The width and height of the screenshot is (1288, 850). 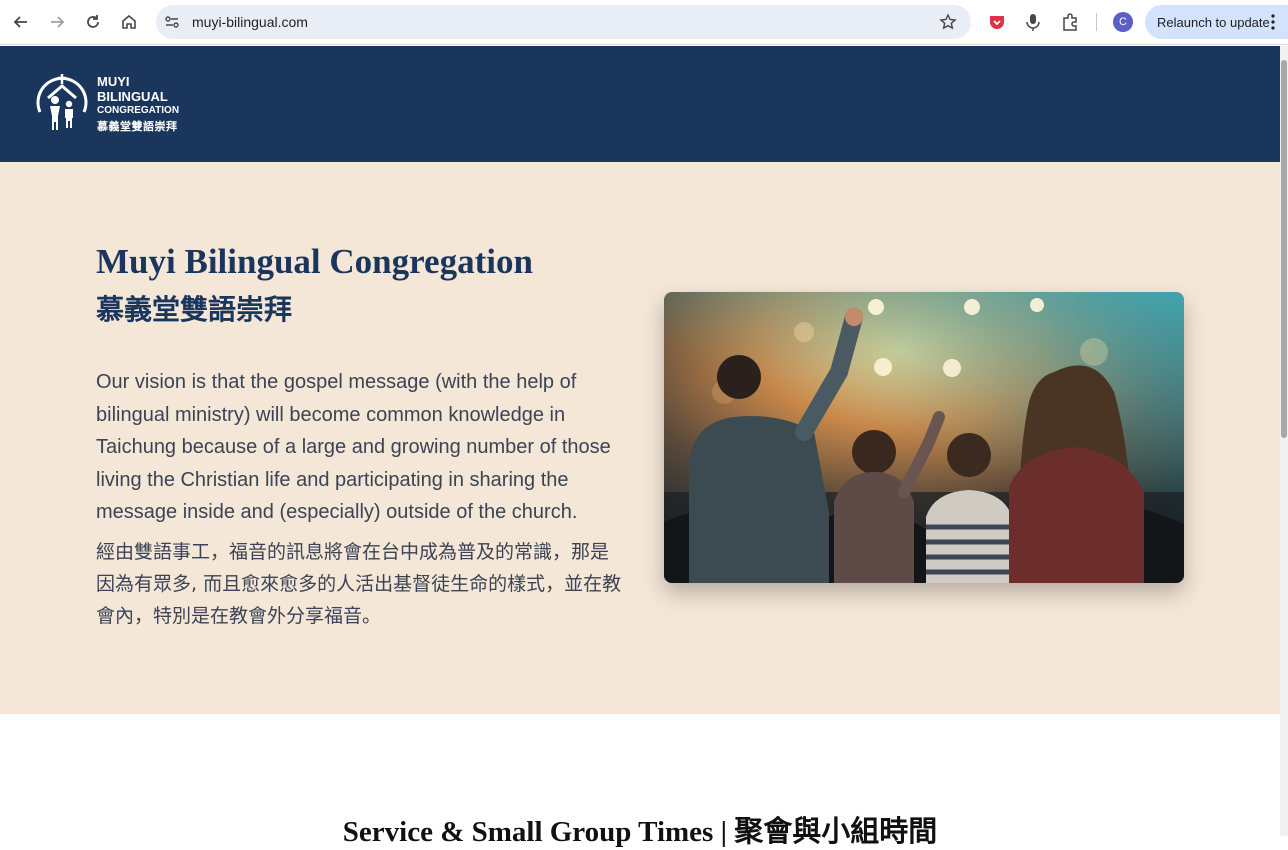 I want to click on logo-line-3: CONGREGATION, so click(x=138, y=110).